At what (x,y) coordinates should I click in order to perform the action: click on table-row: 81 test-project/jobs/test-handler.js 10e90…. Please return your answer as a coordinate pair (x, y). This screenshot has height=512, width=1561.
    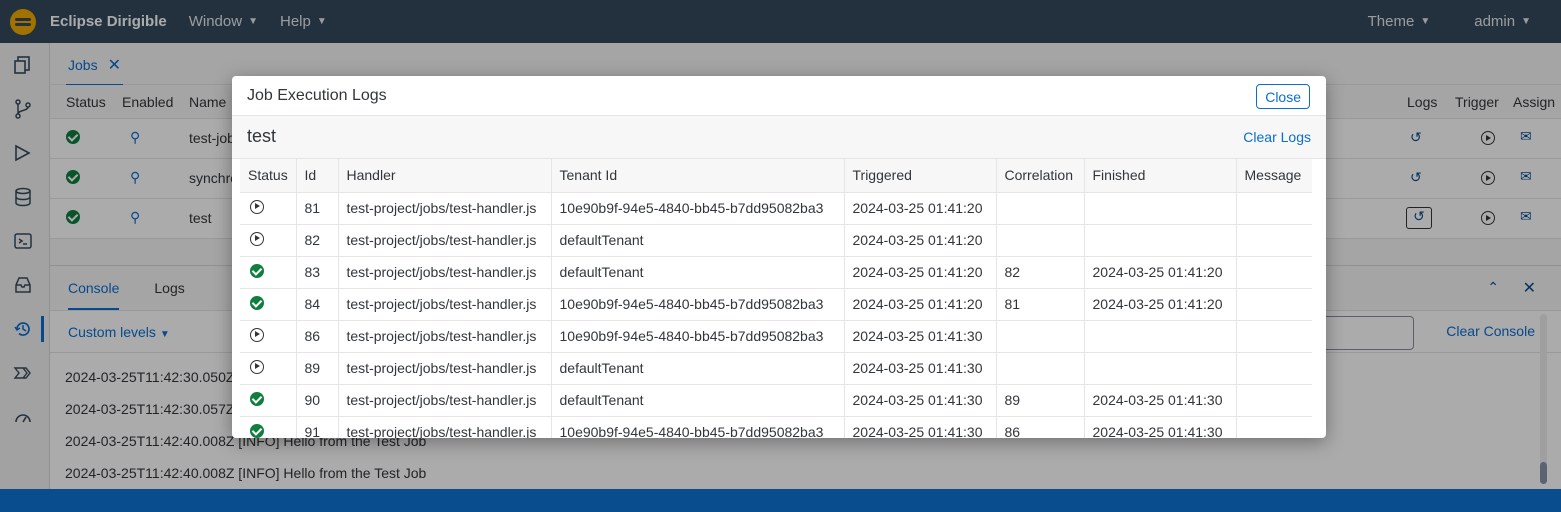
    Looking at the image, I should click on (776, 208).